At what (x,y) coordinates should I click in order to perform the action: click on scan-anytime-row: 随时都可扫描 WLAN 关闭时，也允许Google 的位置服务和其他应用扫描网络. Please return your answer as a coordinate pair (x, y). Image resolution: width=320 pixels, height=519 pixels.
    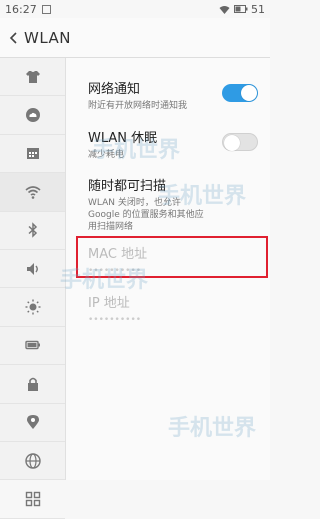
    Looking at the image, I should click on (176, 204).